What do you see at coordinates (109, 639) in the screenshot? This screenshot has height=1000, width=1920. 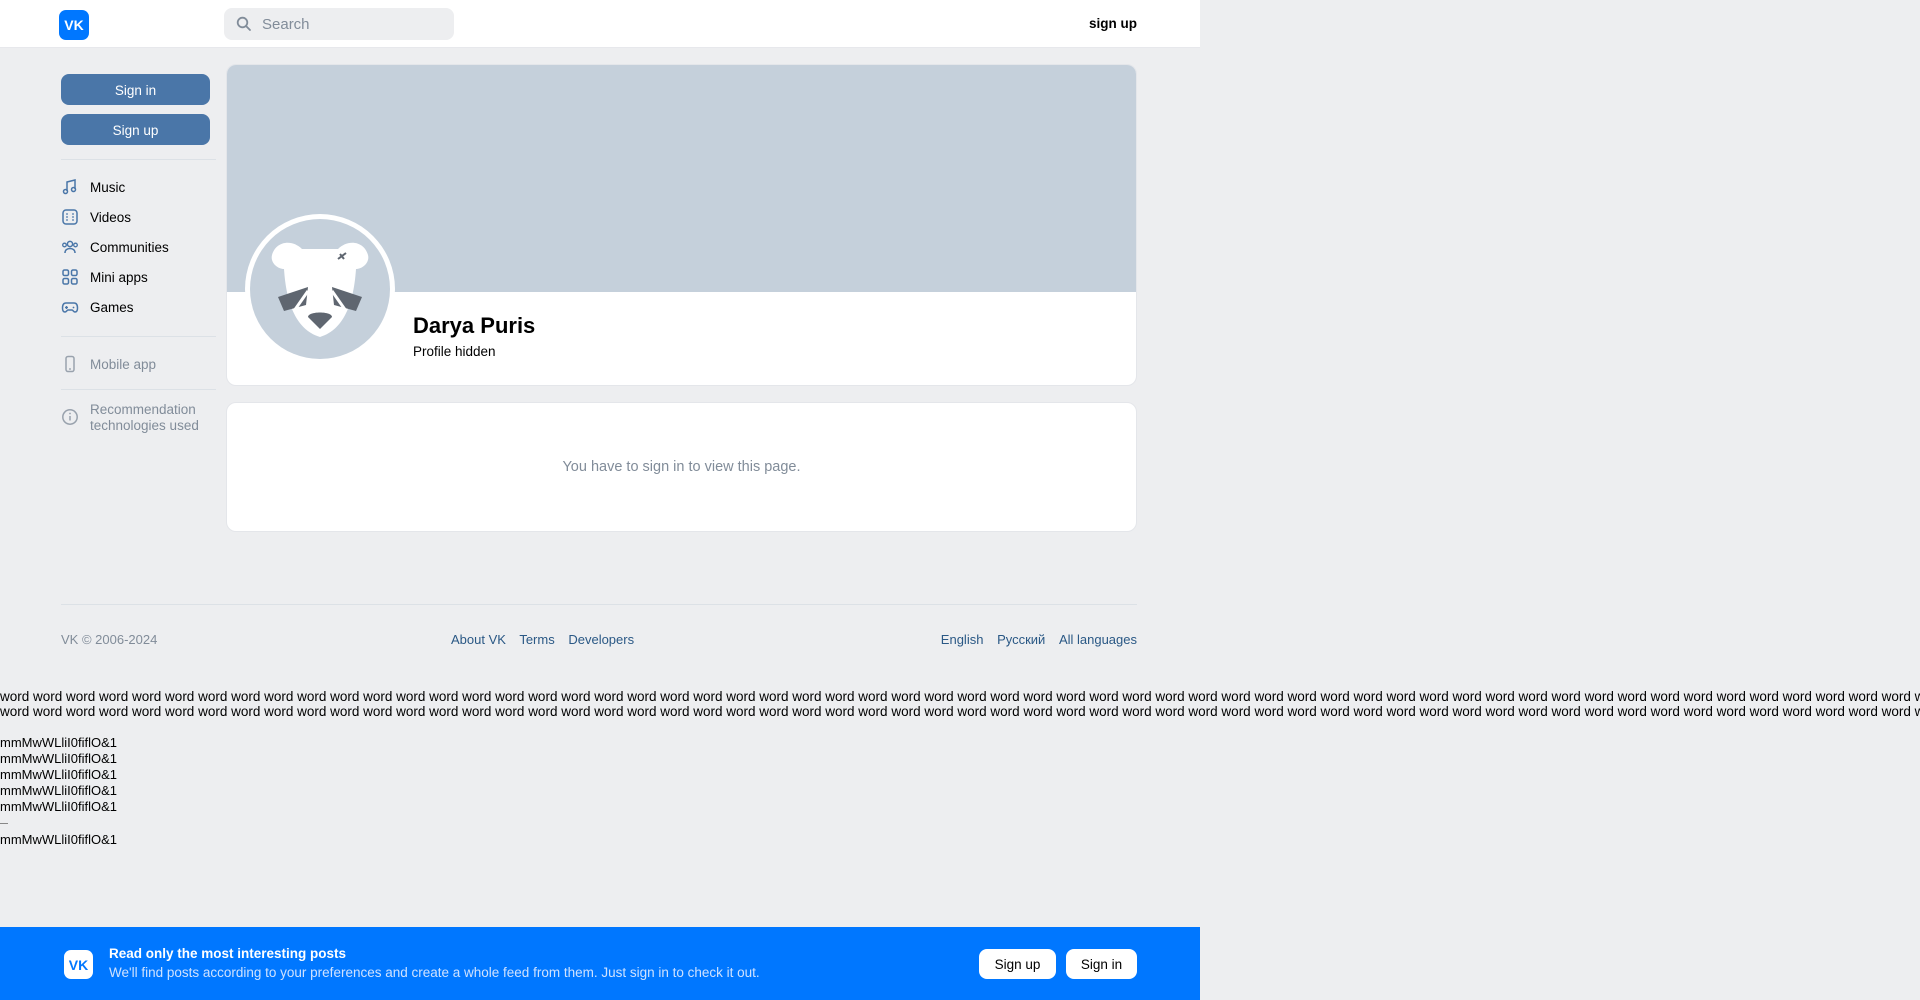 I see `footer-copyright: VK © 2006-2024` at bounding box center [109, 639].